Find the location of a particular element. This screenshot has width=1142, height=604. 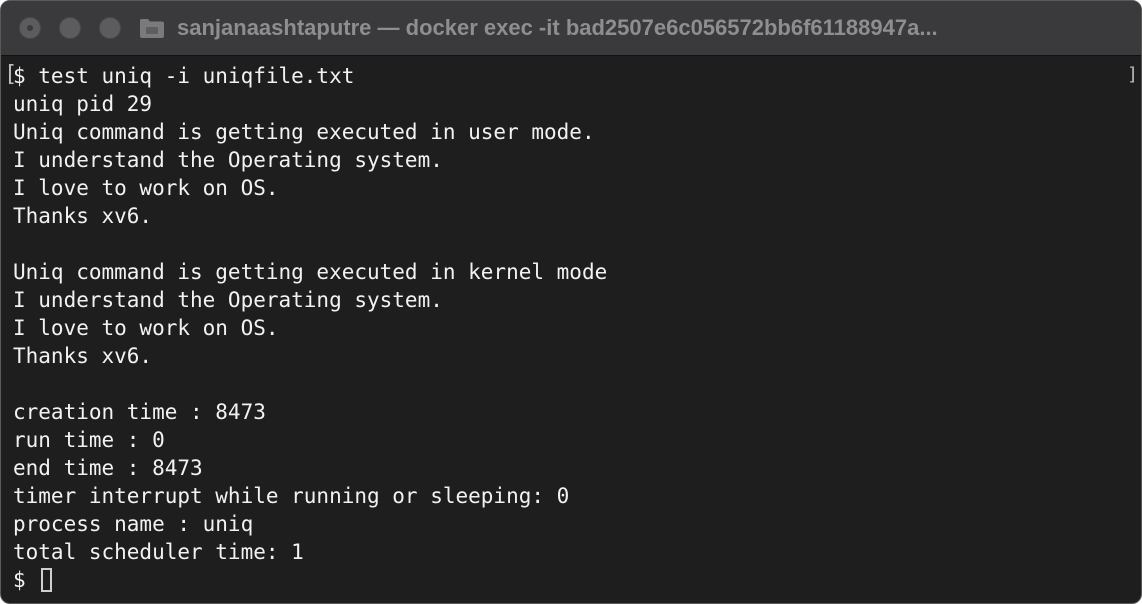

minimize-window-button is located at coordinates (70, 28).